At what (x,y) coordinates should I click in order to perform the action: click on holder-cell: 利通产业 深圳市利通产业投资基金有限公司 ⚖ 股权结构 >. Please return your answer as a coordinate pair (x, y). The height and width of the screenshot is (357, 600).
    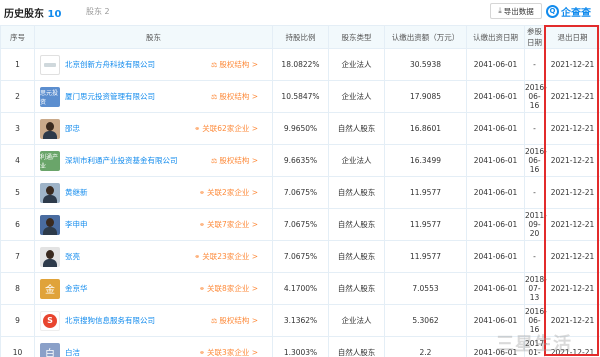
    Looking at the image, I should click on (153, 160).